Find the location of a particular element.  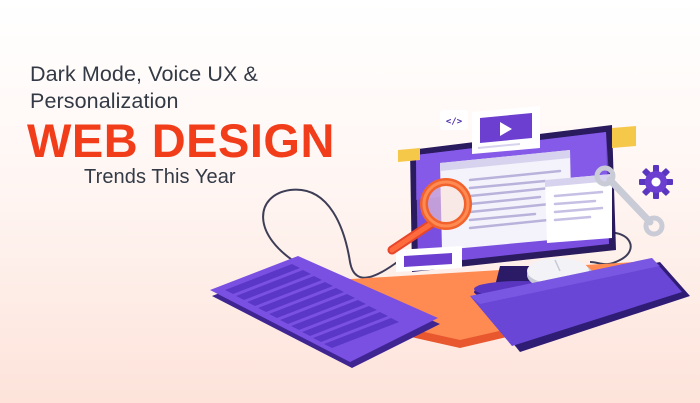

yellow-tag-right is located at coordinates (624, 137).